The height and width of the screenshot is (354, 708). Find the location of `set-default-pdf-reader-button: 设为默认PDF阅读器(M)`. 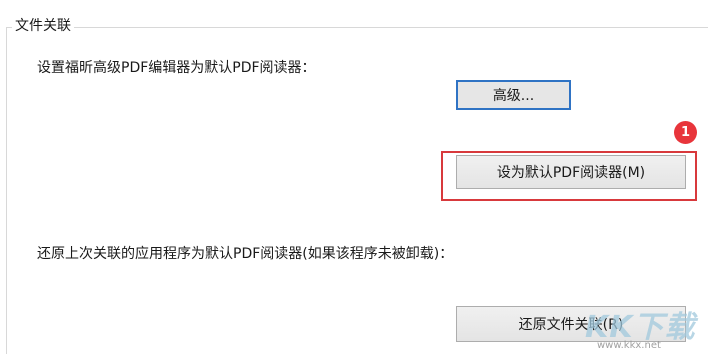

set-default-pdf-reader-button: 设为默认PDF阅读器(M) is located at coordinates (571, 172).